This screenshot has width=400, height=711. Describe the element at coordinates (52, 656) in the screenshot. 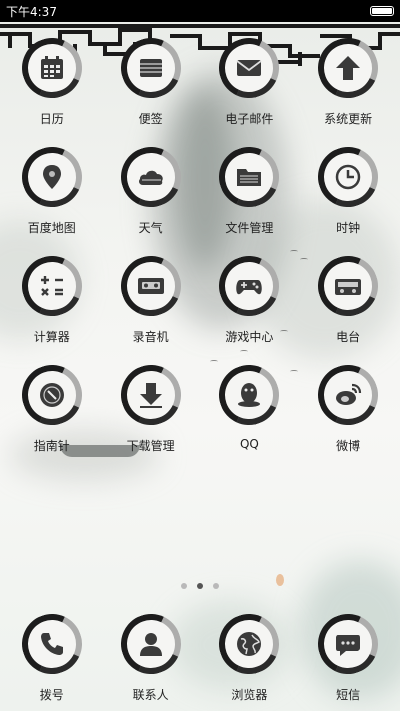

I see `app-dialer: 拨号` at that location.